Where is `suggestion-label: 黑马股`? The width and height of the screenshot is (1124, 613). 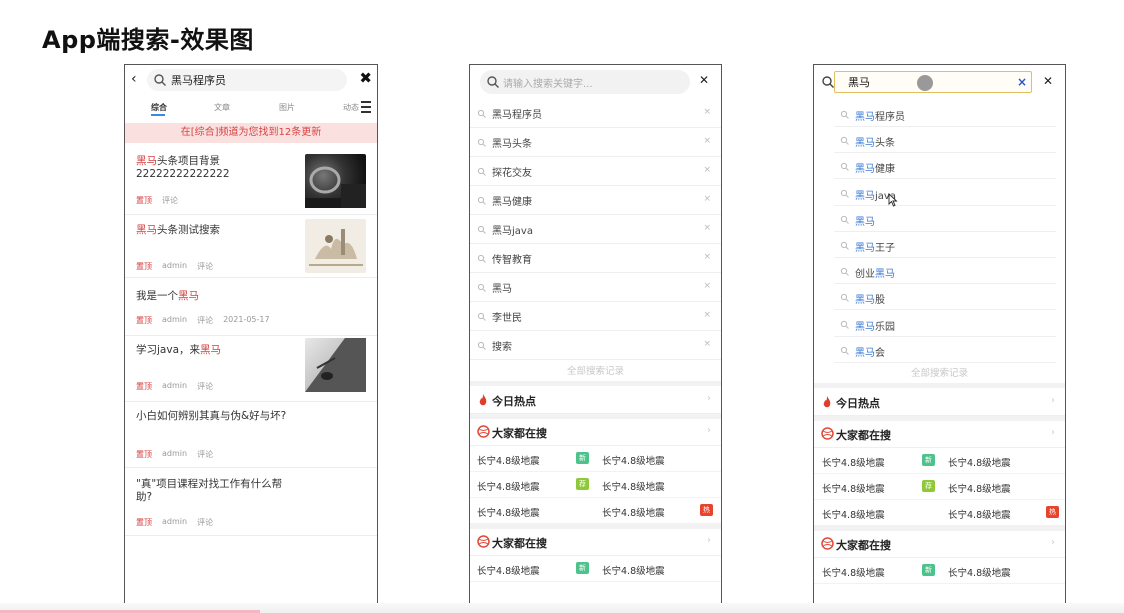
suggestion-label: 黑马股 is located at coordinates (870, 301).